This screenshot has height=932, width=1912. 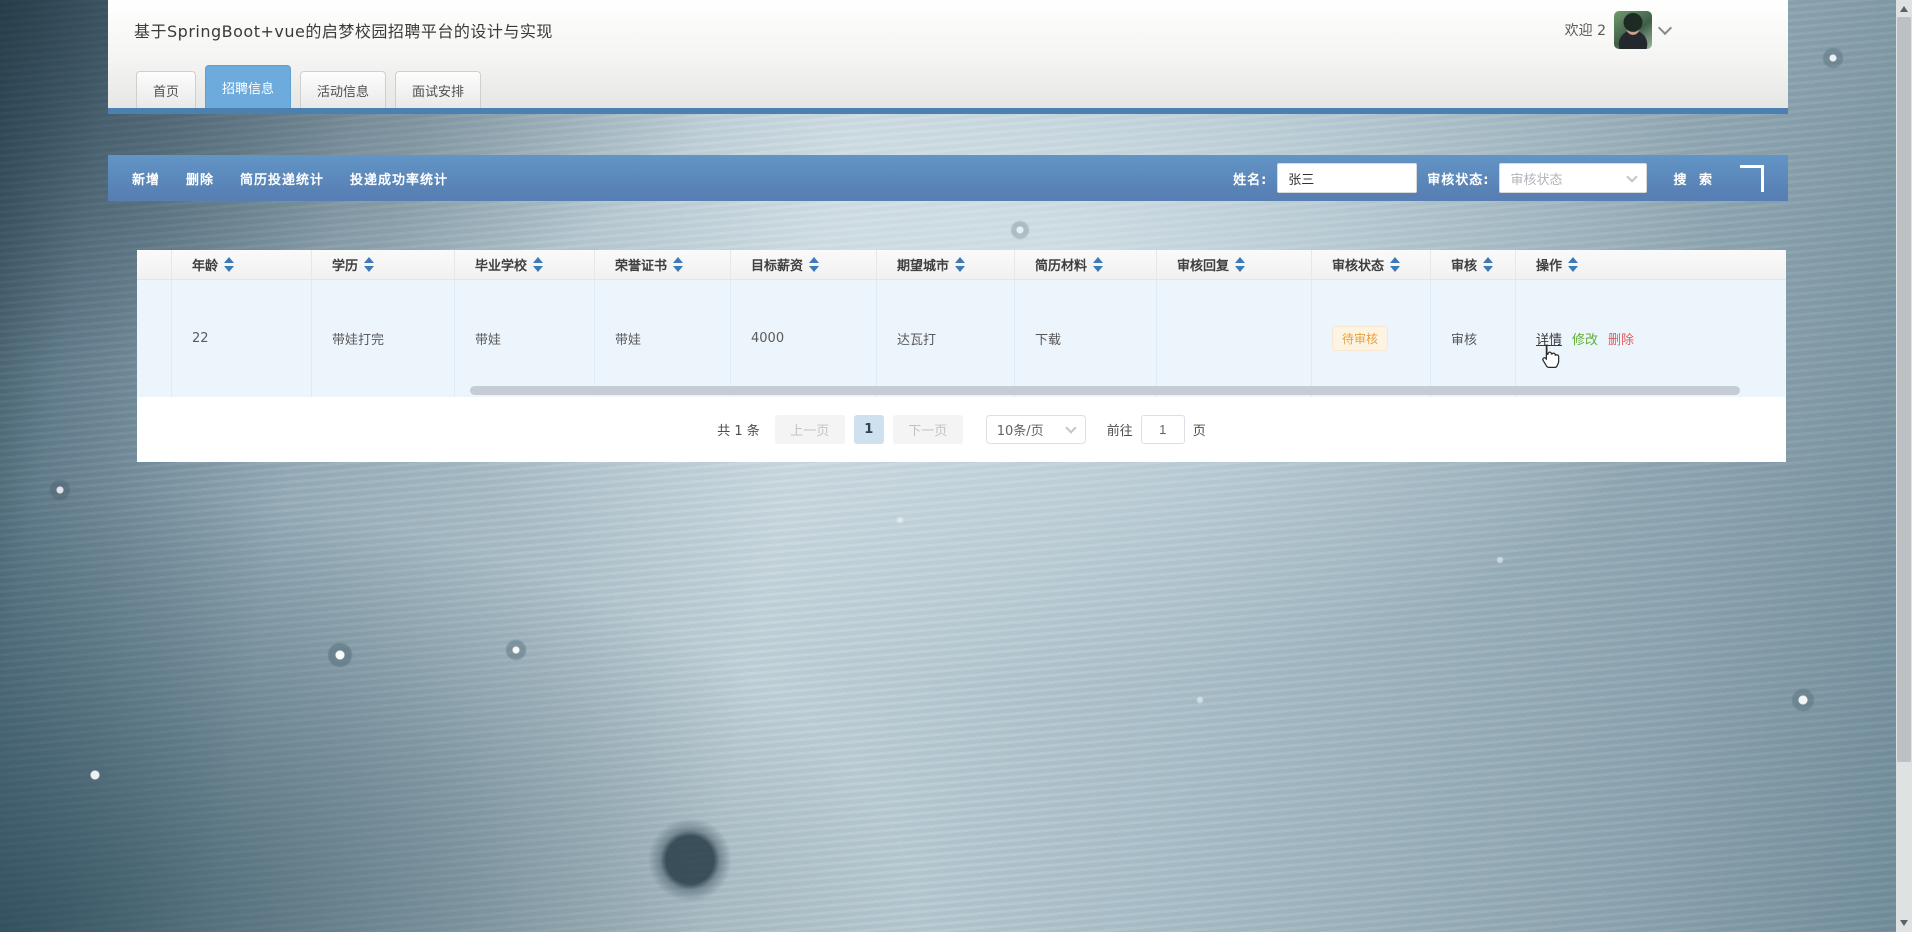 What do you see at coordinates (946, 264) in the screenshot?
I see `column-header-city: 期望城市` at bounding box center [946, 264].